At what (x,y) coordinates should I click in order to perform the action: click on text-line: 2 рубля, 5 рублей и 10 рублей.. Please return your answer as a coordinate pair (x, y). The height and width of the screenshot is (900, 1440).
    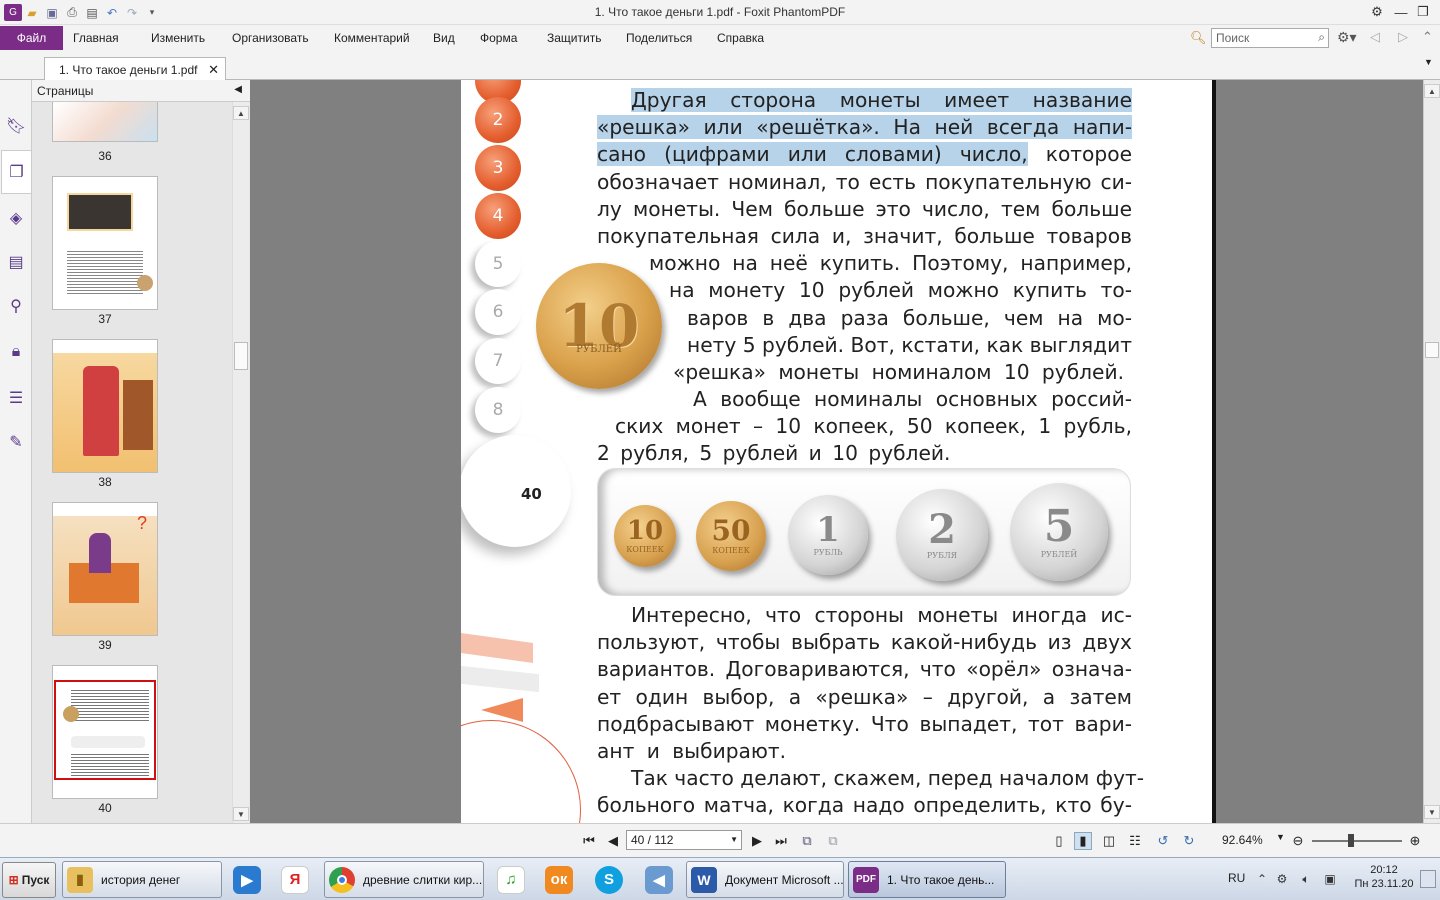
    Looking at the image, I should click on (774, 453).